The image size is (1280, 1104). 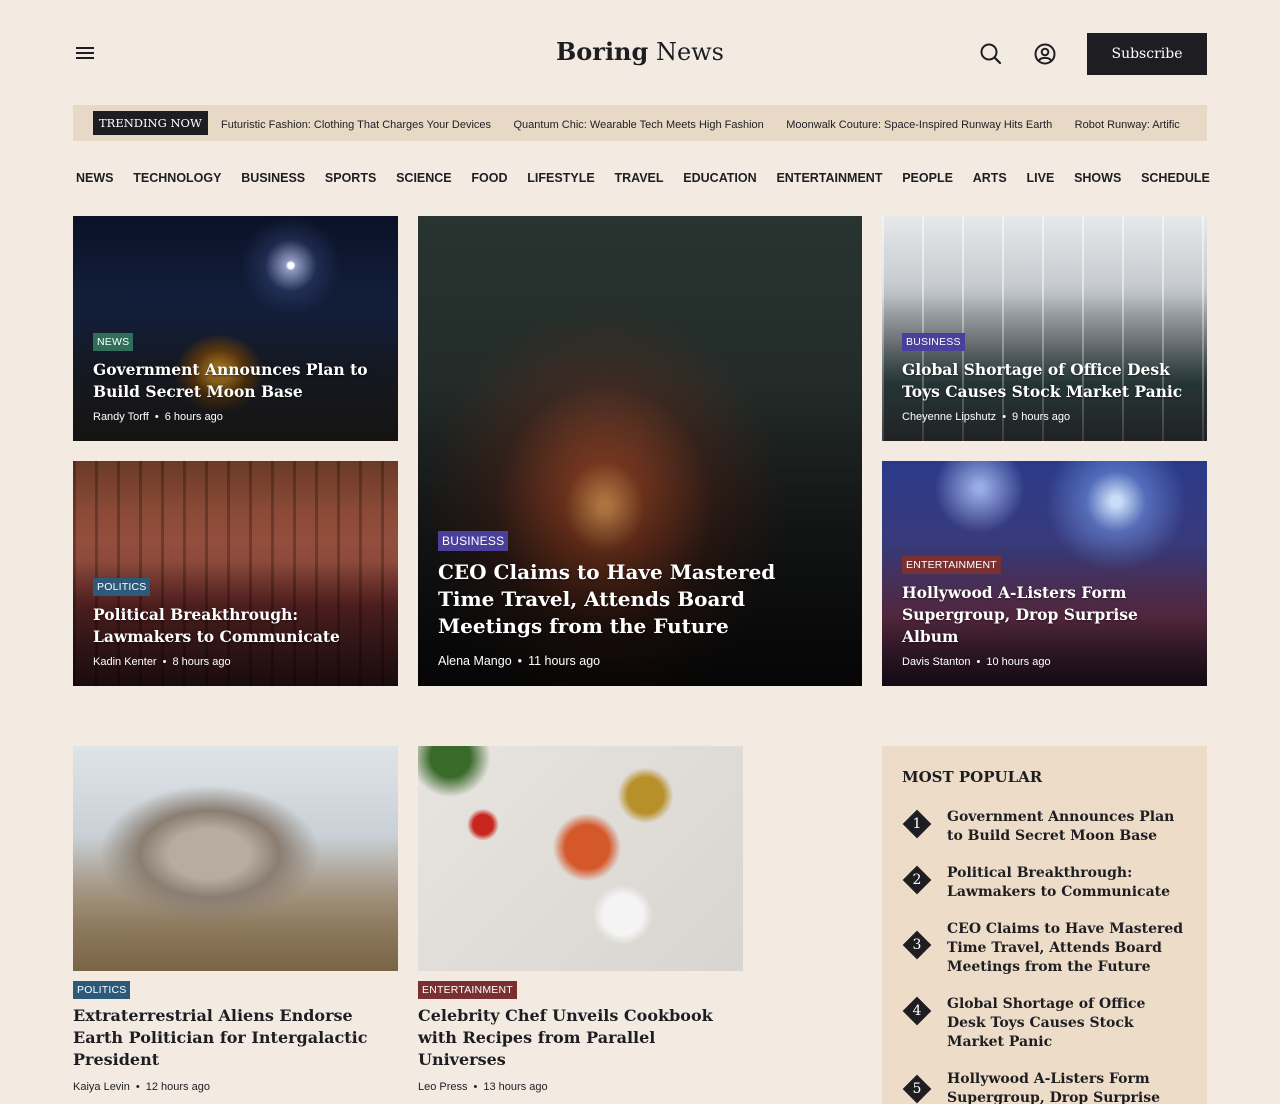 What do you see at coordinates (564, 661) in the screenshot?
I see `timestamp: 11 hours ago` at bounding box center [564, 661].